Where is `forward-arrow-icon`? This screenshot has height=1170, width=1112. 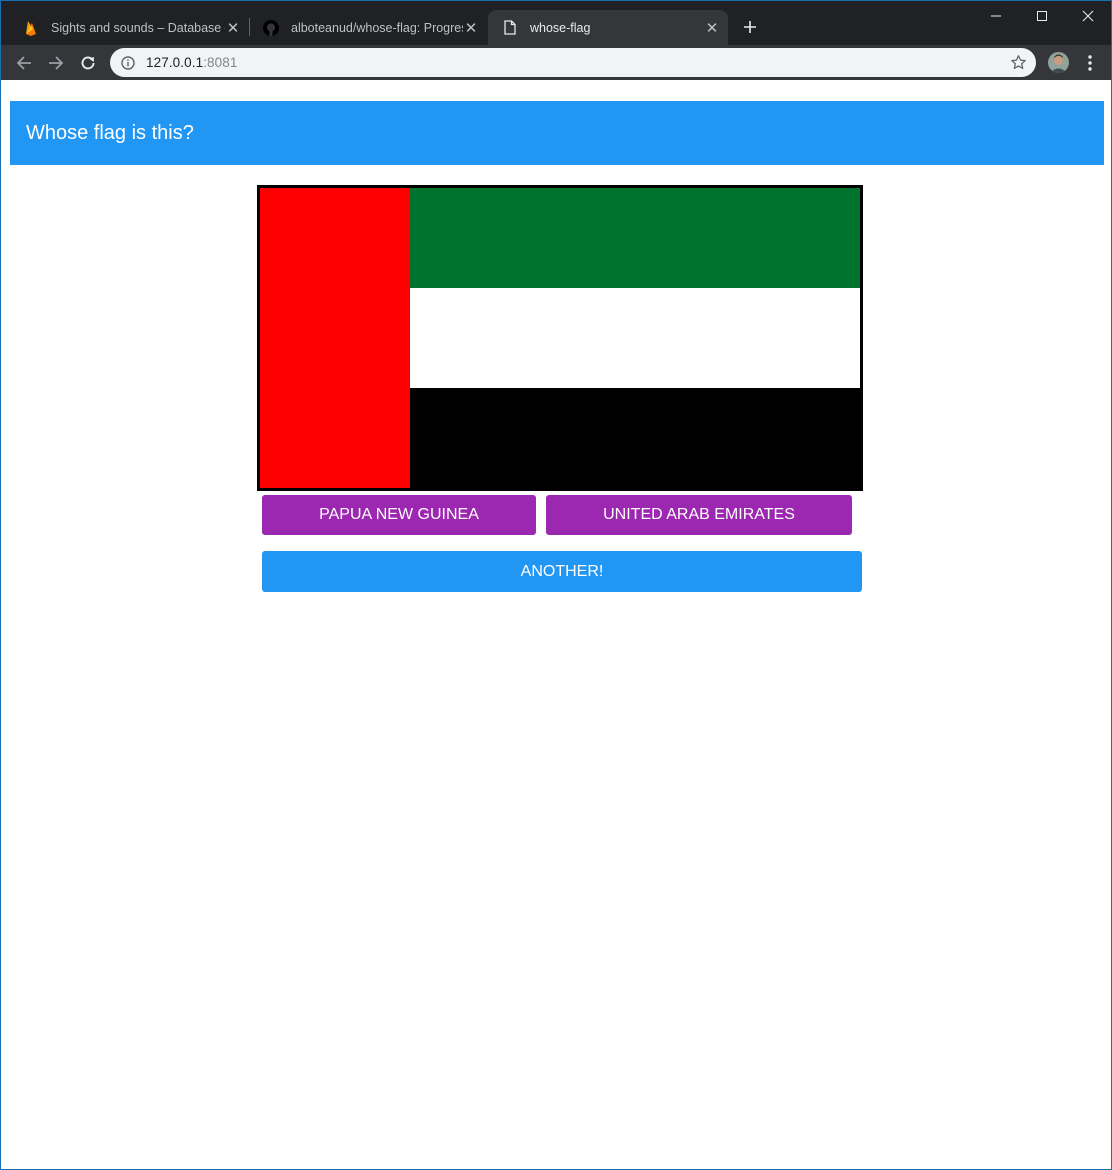 forward-arrow-icon is located at coordinates (56, 63).